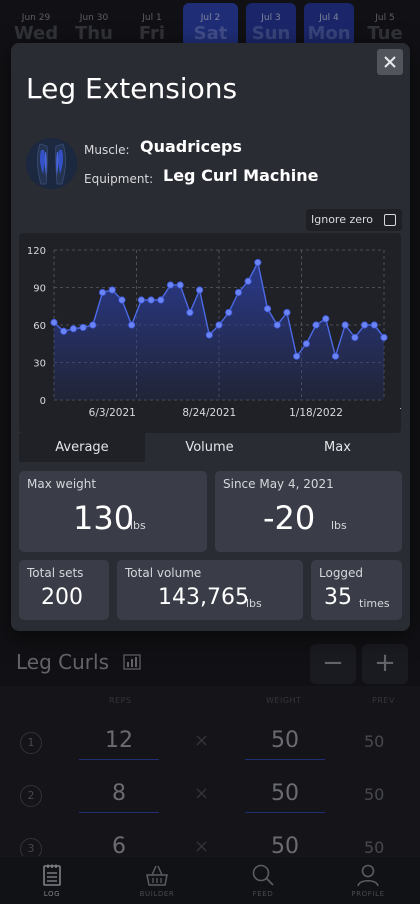 The width and height of the screenshot is (420, 904). What do you see at coordinates (119, 179) in the screenshot?
I see `equipment-label: Equipment:` at bounding box center [119, 179].